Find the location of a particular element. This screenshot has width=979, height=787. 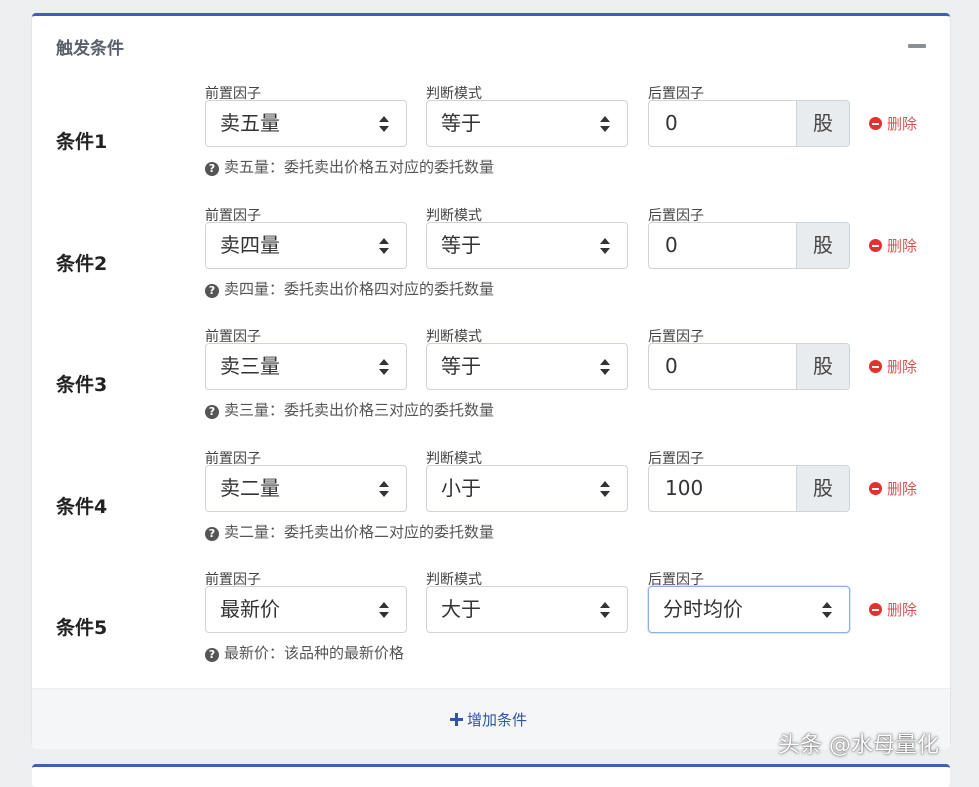

add-condition-button: 增加条件 is located at coordinates (488, 719).